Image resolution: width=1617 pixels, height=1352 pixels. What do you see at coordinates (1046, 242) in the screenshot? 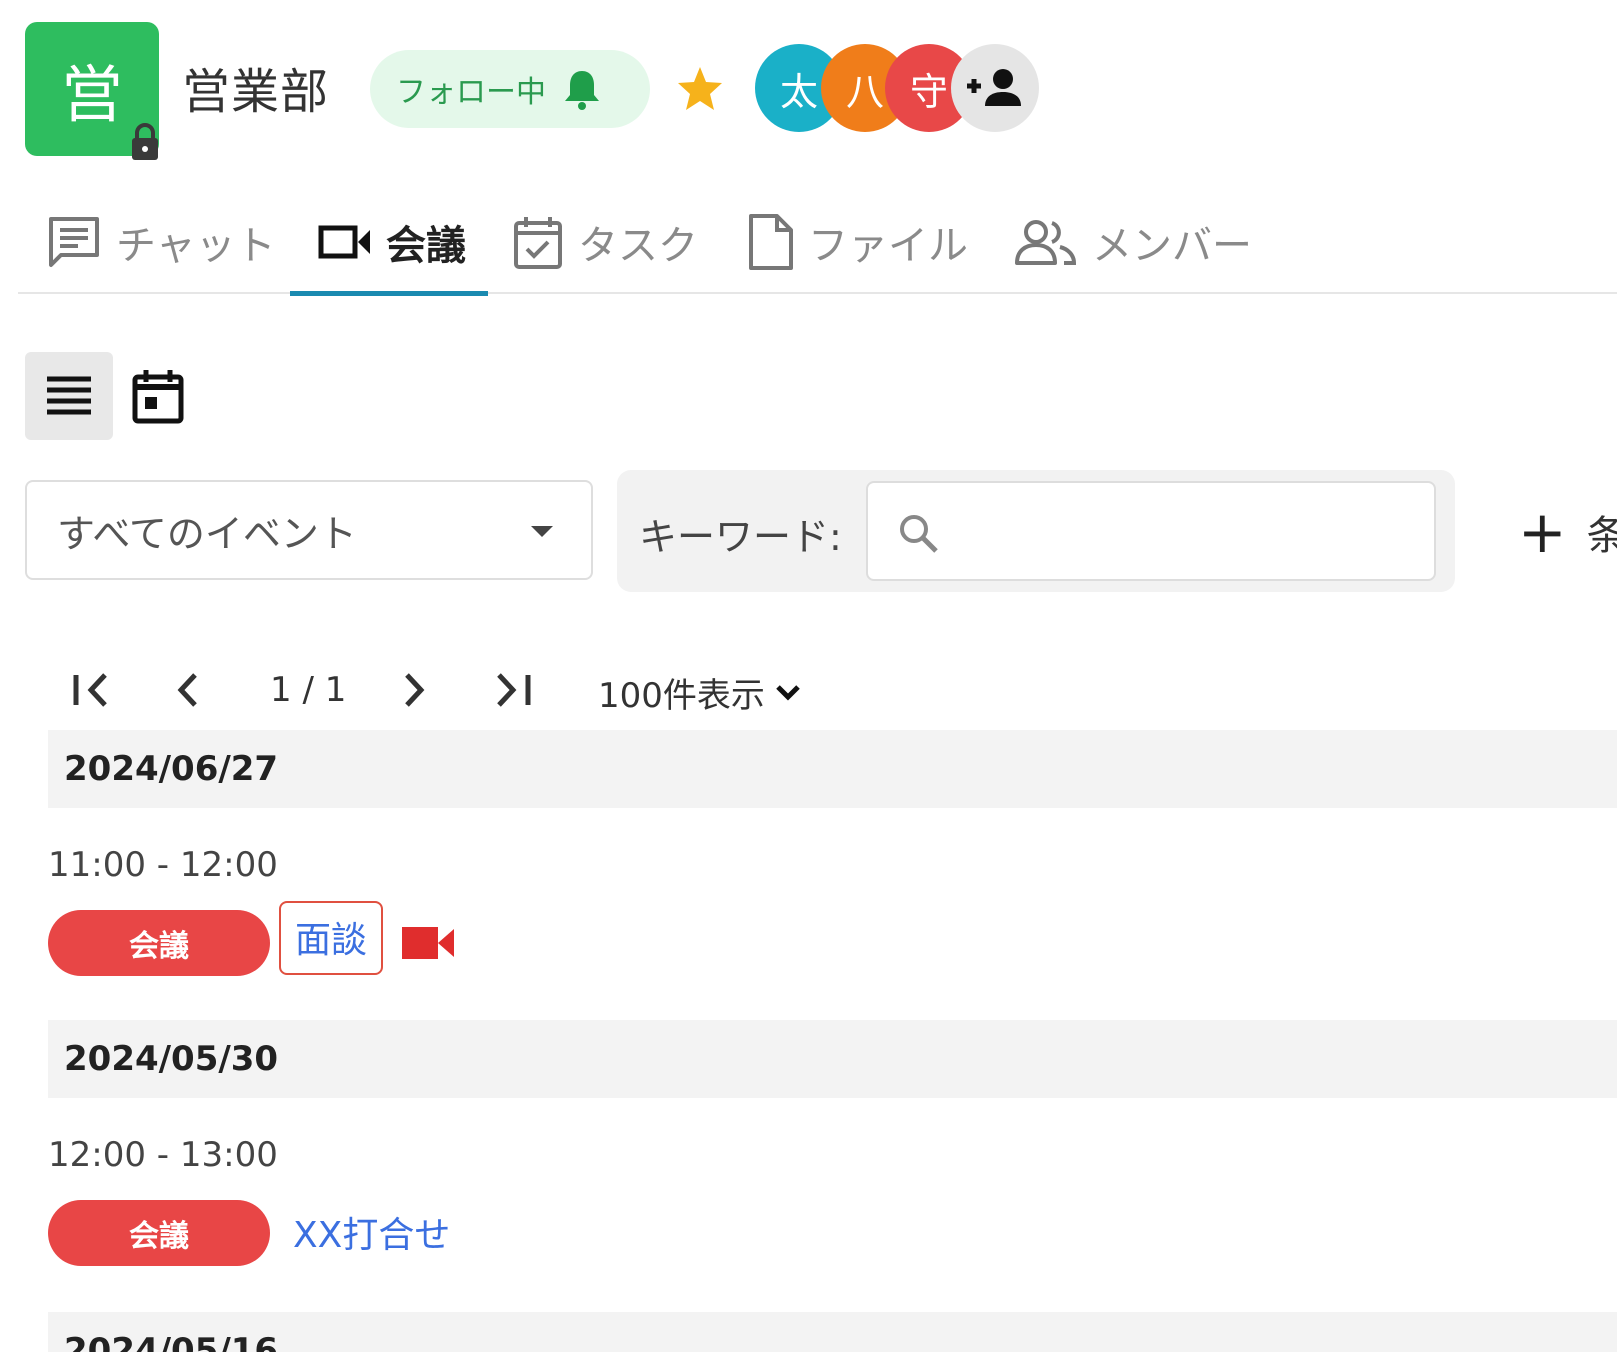
I see `members-icon` at bounding box center [1046, 242].